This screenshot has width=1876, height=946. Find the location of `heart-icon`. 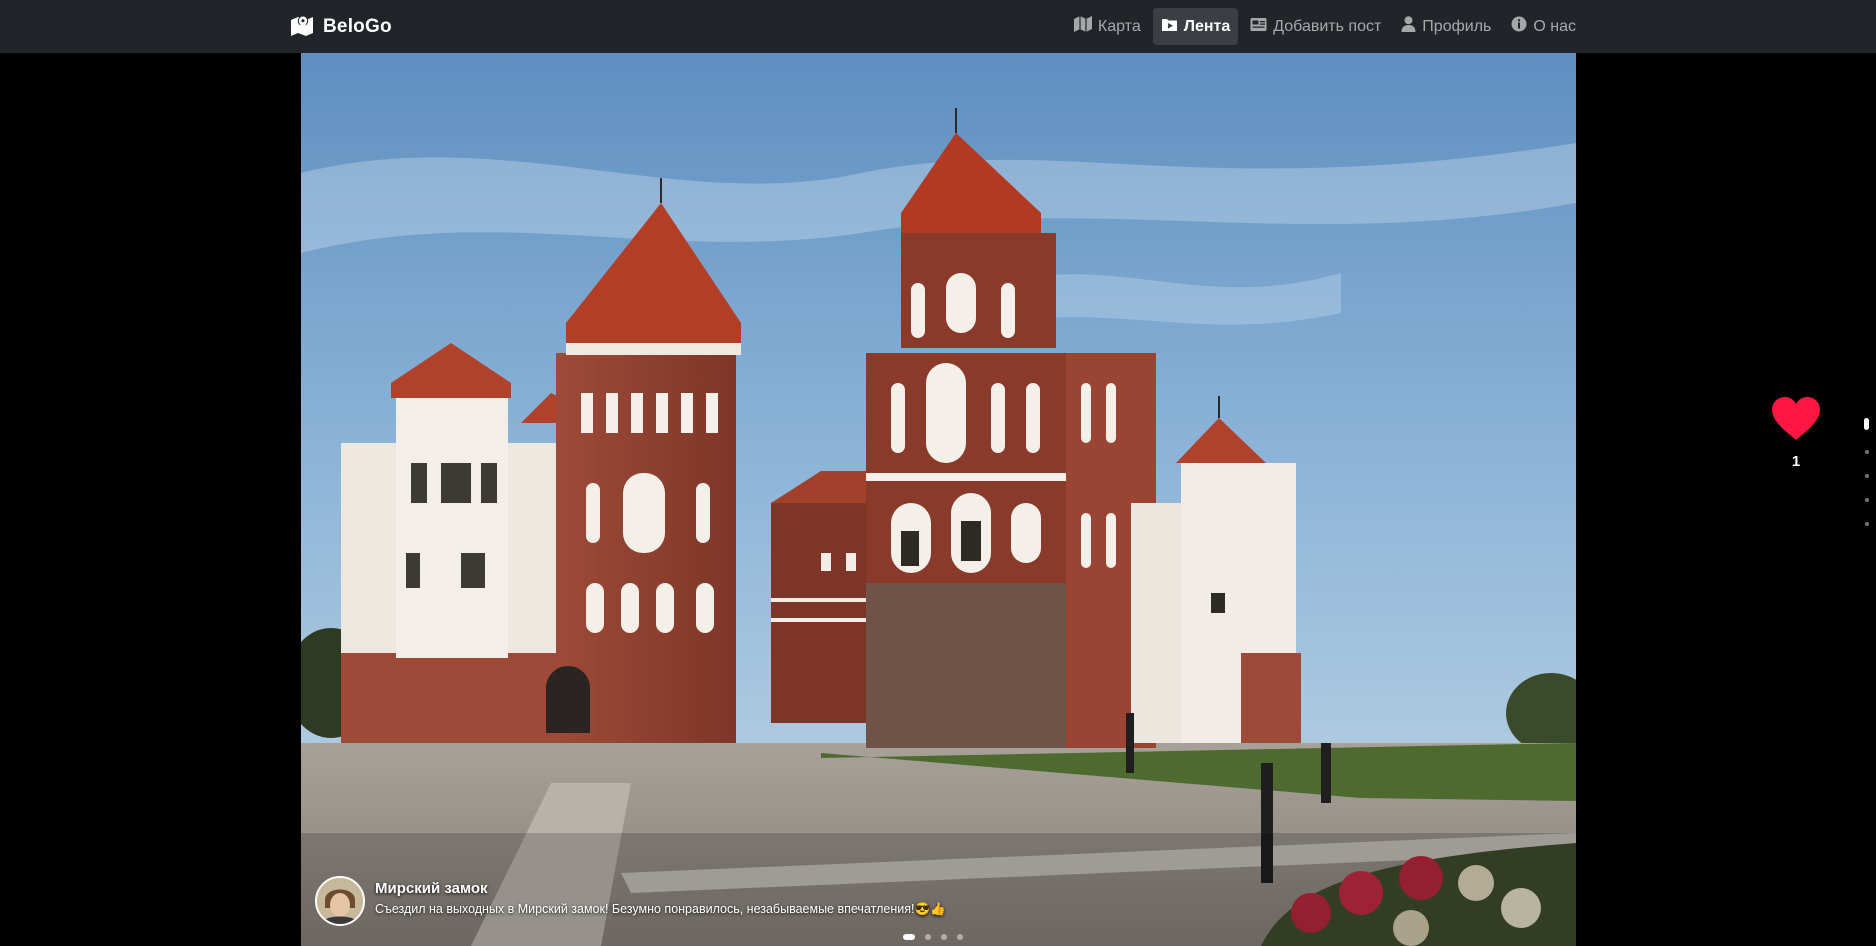

heart-icon is located at coordinates (1796, 421).